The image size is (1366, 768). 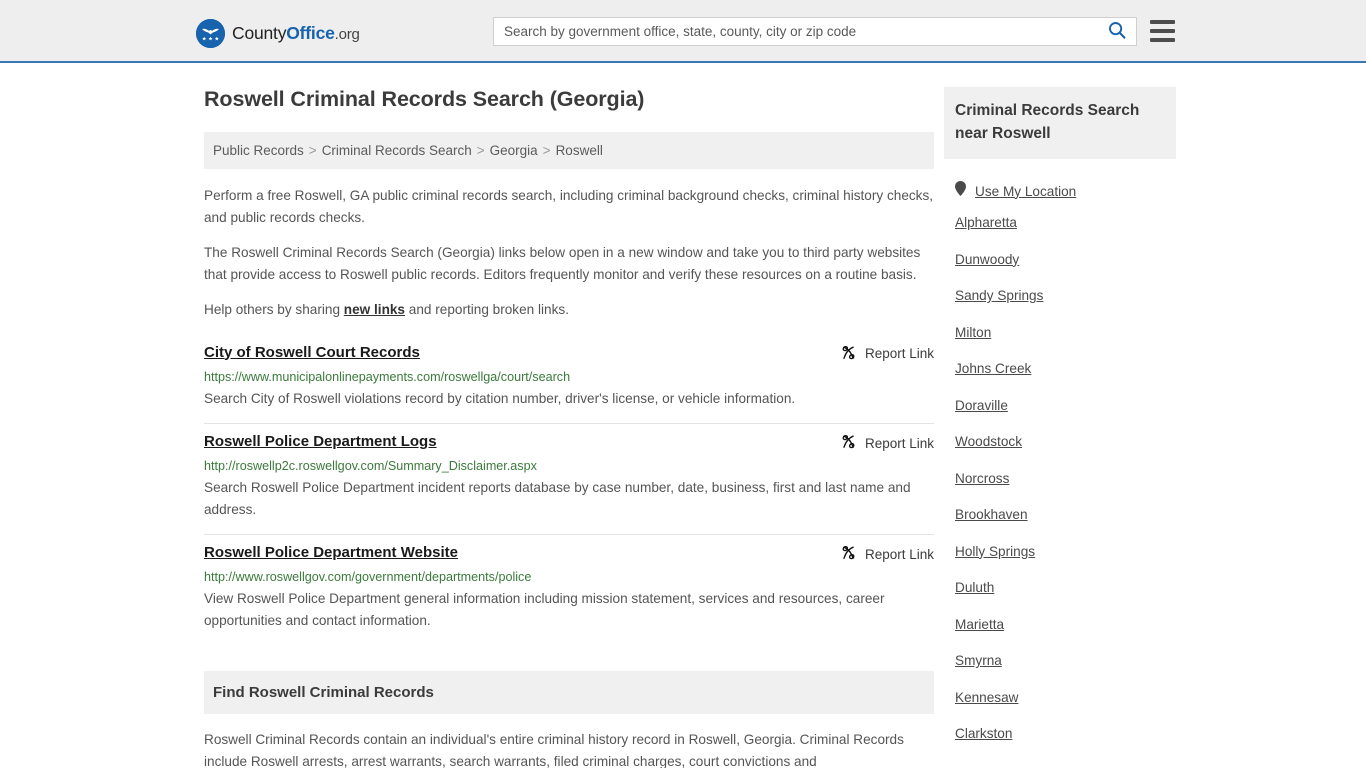 What do you see at coordinates (796, 31) in the screenshot?
I see `search-input` at bounding box center [796, 31].